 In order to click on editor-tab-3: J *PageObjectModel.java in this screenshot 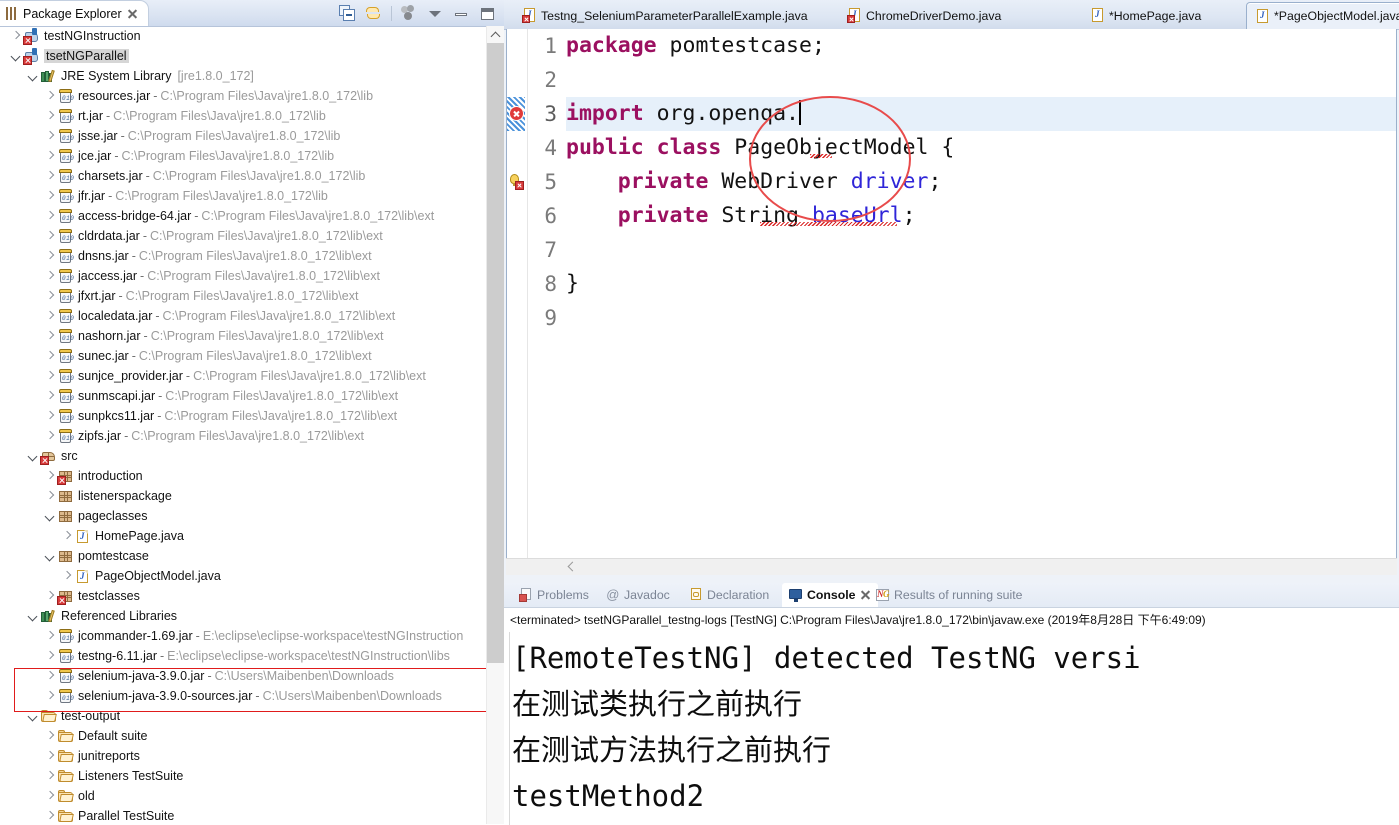, I will do `click(1322, 15)`.